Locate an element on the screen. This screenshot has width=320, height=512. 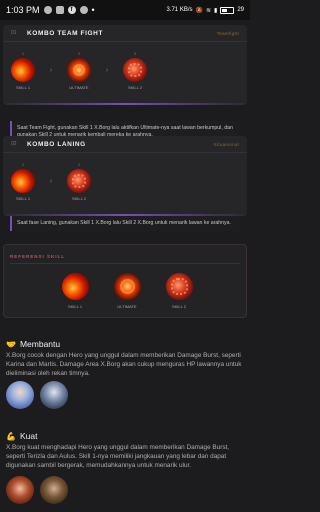
section-header: 🤝 Membantu is located at coordinates (125, 344).